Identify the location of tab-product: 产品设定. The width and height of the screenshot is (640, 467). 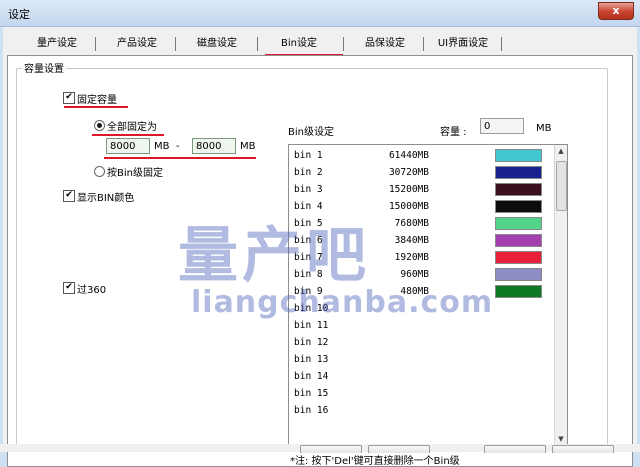
(137, 44).